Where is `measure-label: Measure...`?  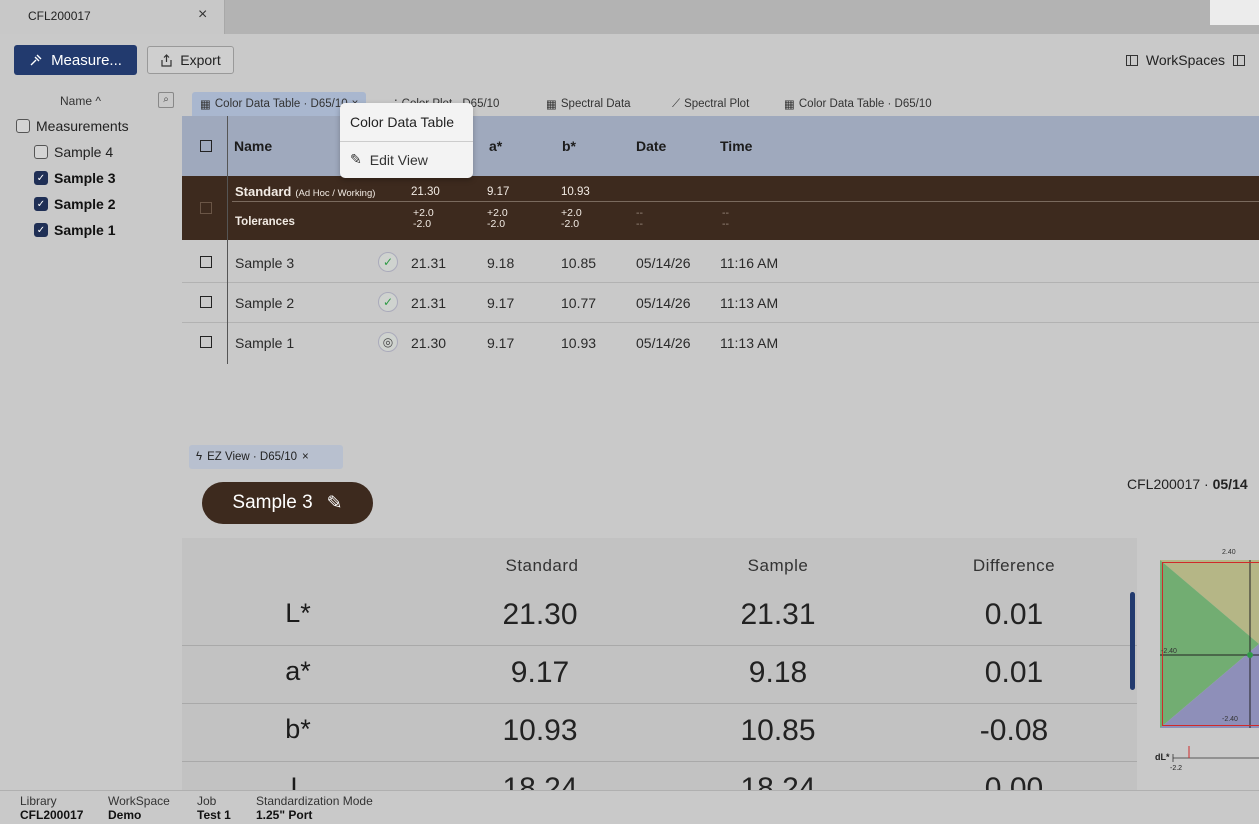
measure-label: Measure... is located at coordinates (86, 60).